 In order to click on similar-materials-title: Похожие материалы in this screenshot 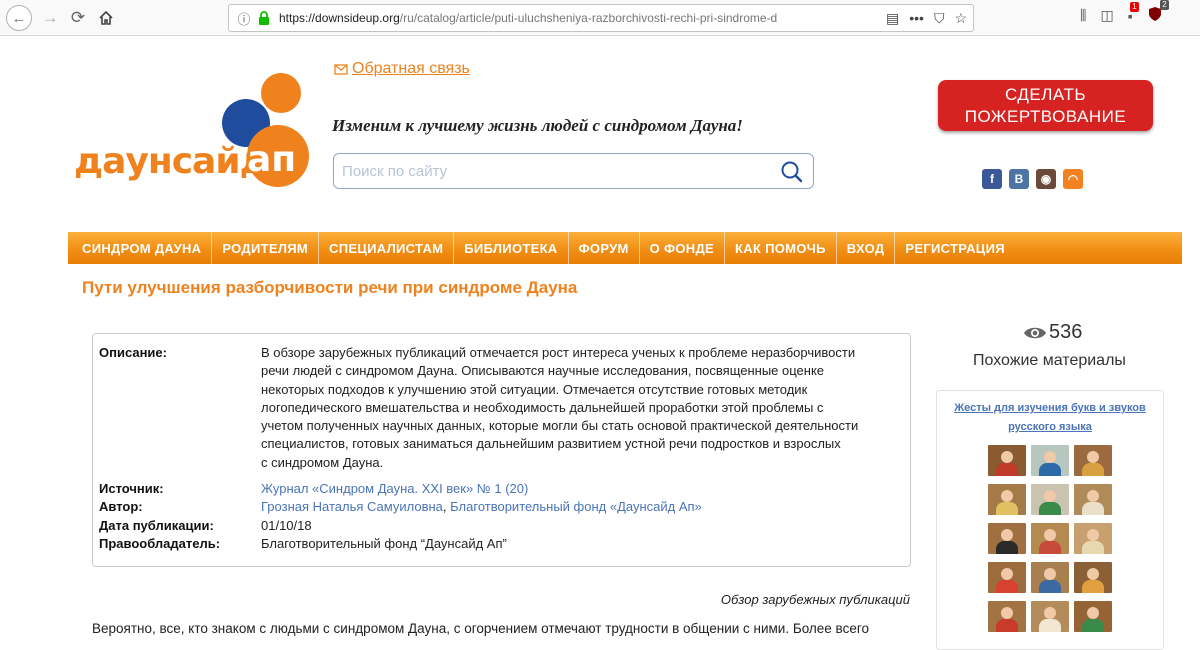, I will do `click(1049, 360)`.